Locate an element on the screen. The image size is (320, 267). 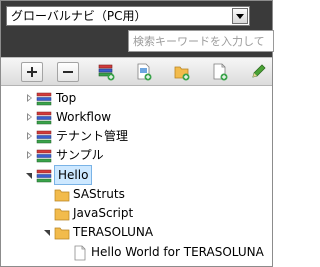
add-menu-button is located at coordinates (106, 72).